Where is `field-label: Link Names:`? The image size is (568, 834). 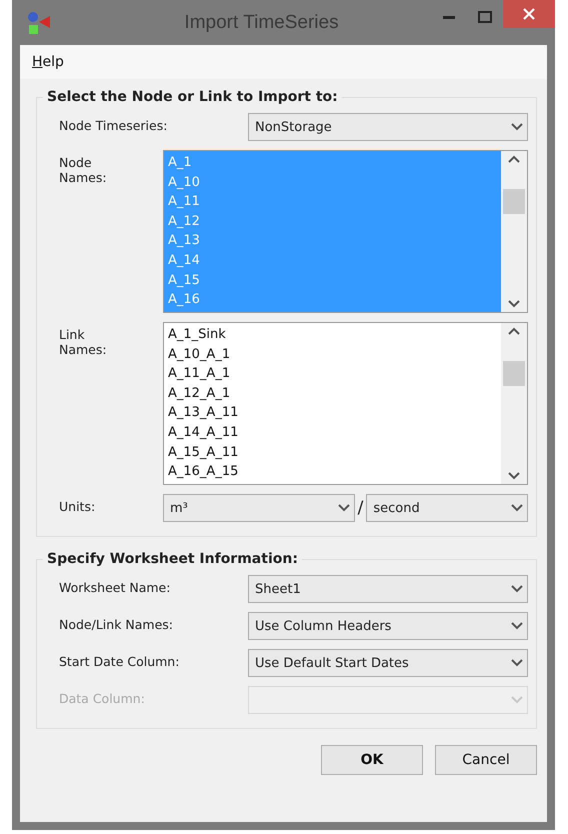
field-label: Link Names: is located at coordinates (83, 341).